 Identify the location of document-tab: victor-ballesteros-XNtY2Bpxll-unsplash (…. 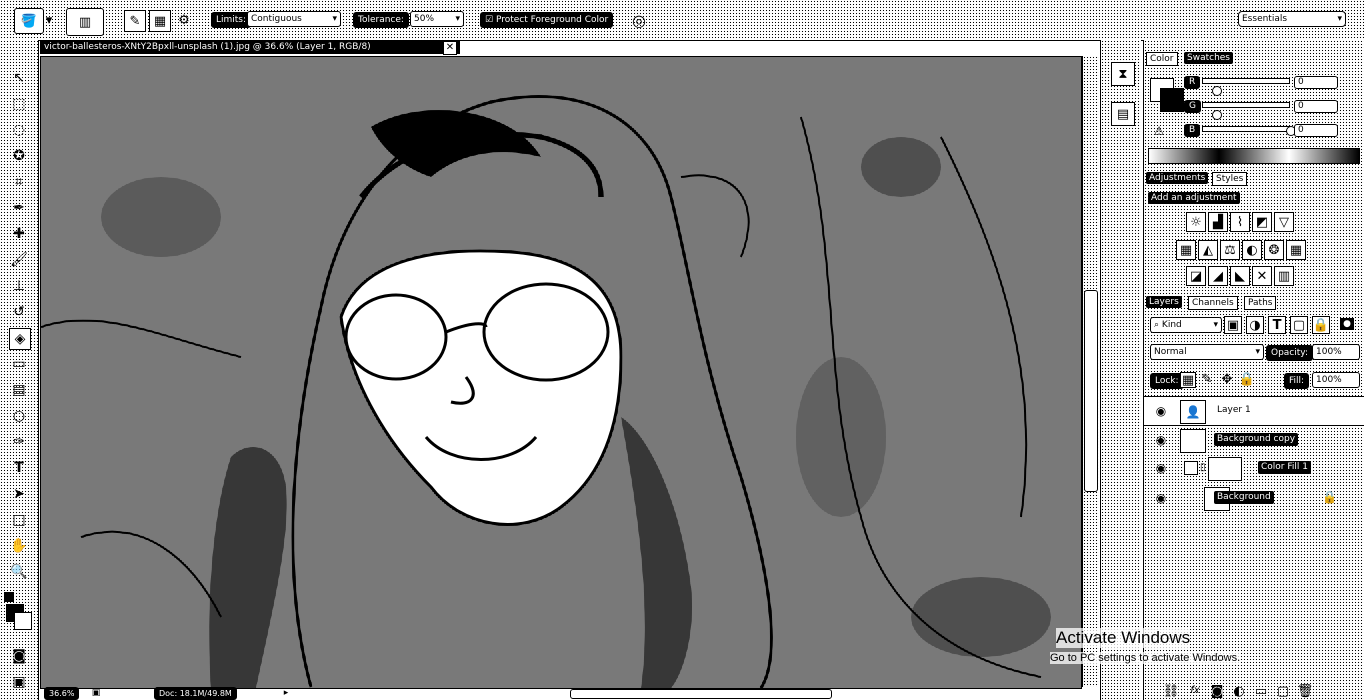
(250, 47).